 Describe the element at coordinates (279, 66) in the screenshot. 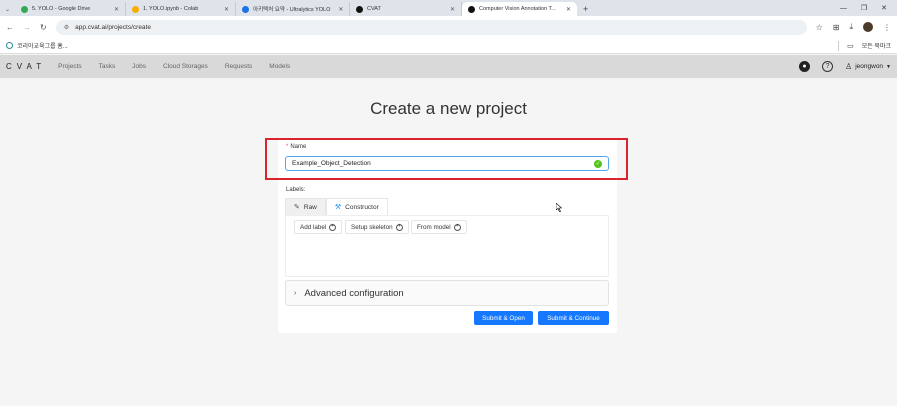

I see `nav-models: Models` at that location.